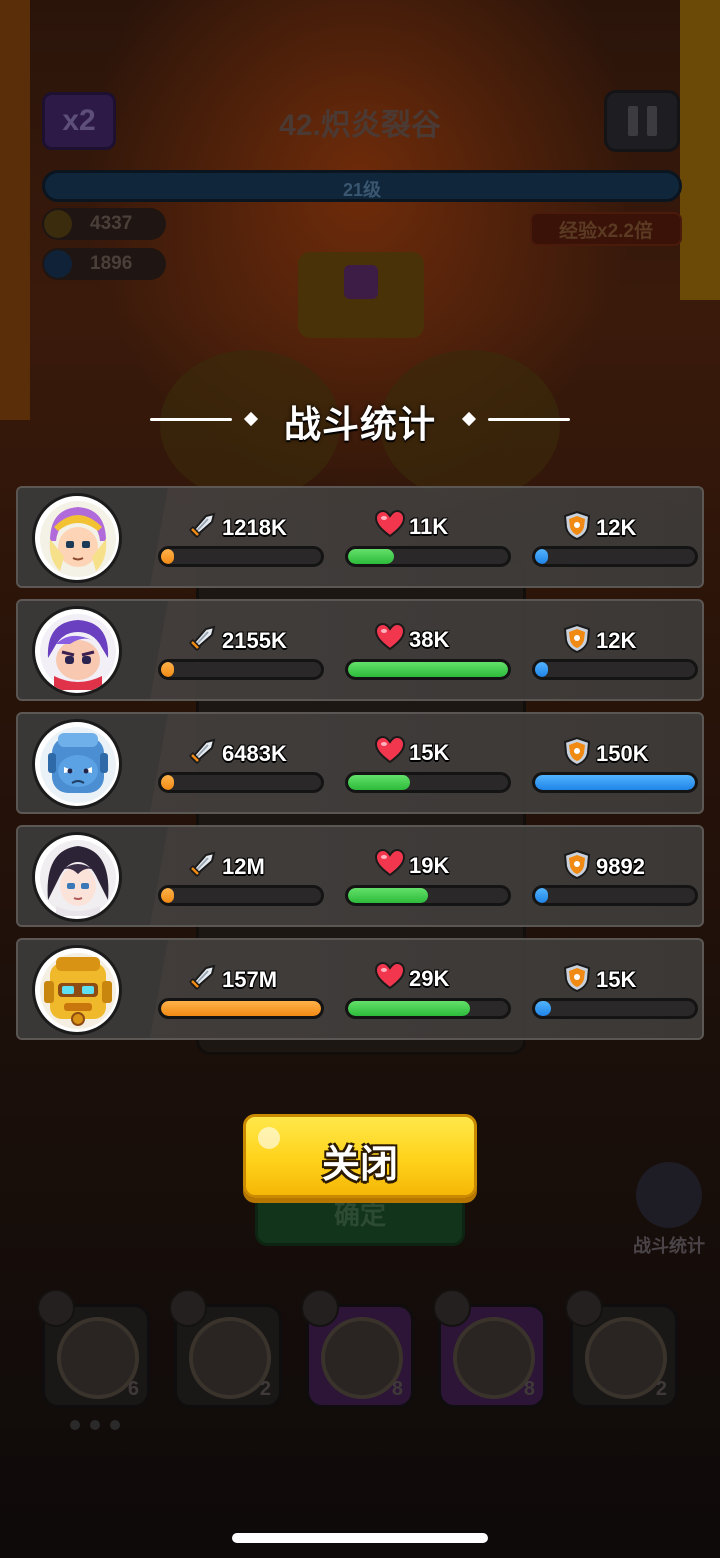 Image resolution: width=720 pixels, height=1558 pixels. I want to click on healing-stat: 19K, so click(428, 876).